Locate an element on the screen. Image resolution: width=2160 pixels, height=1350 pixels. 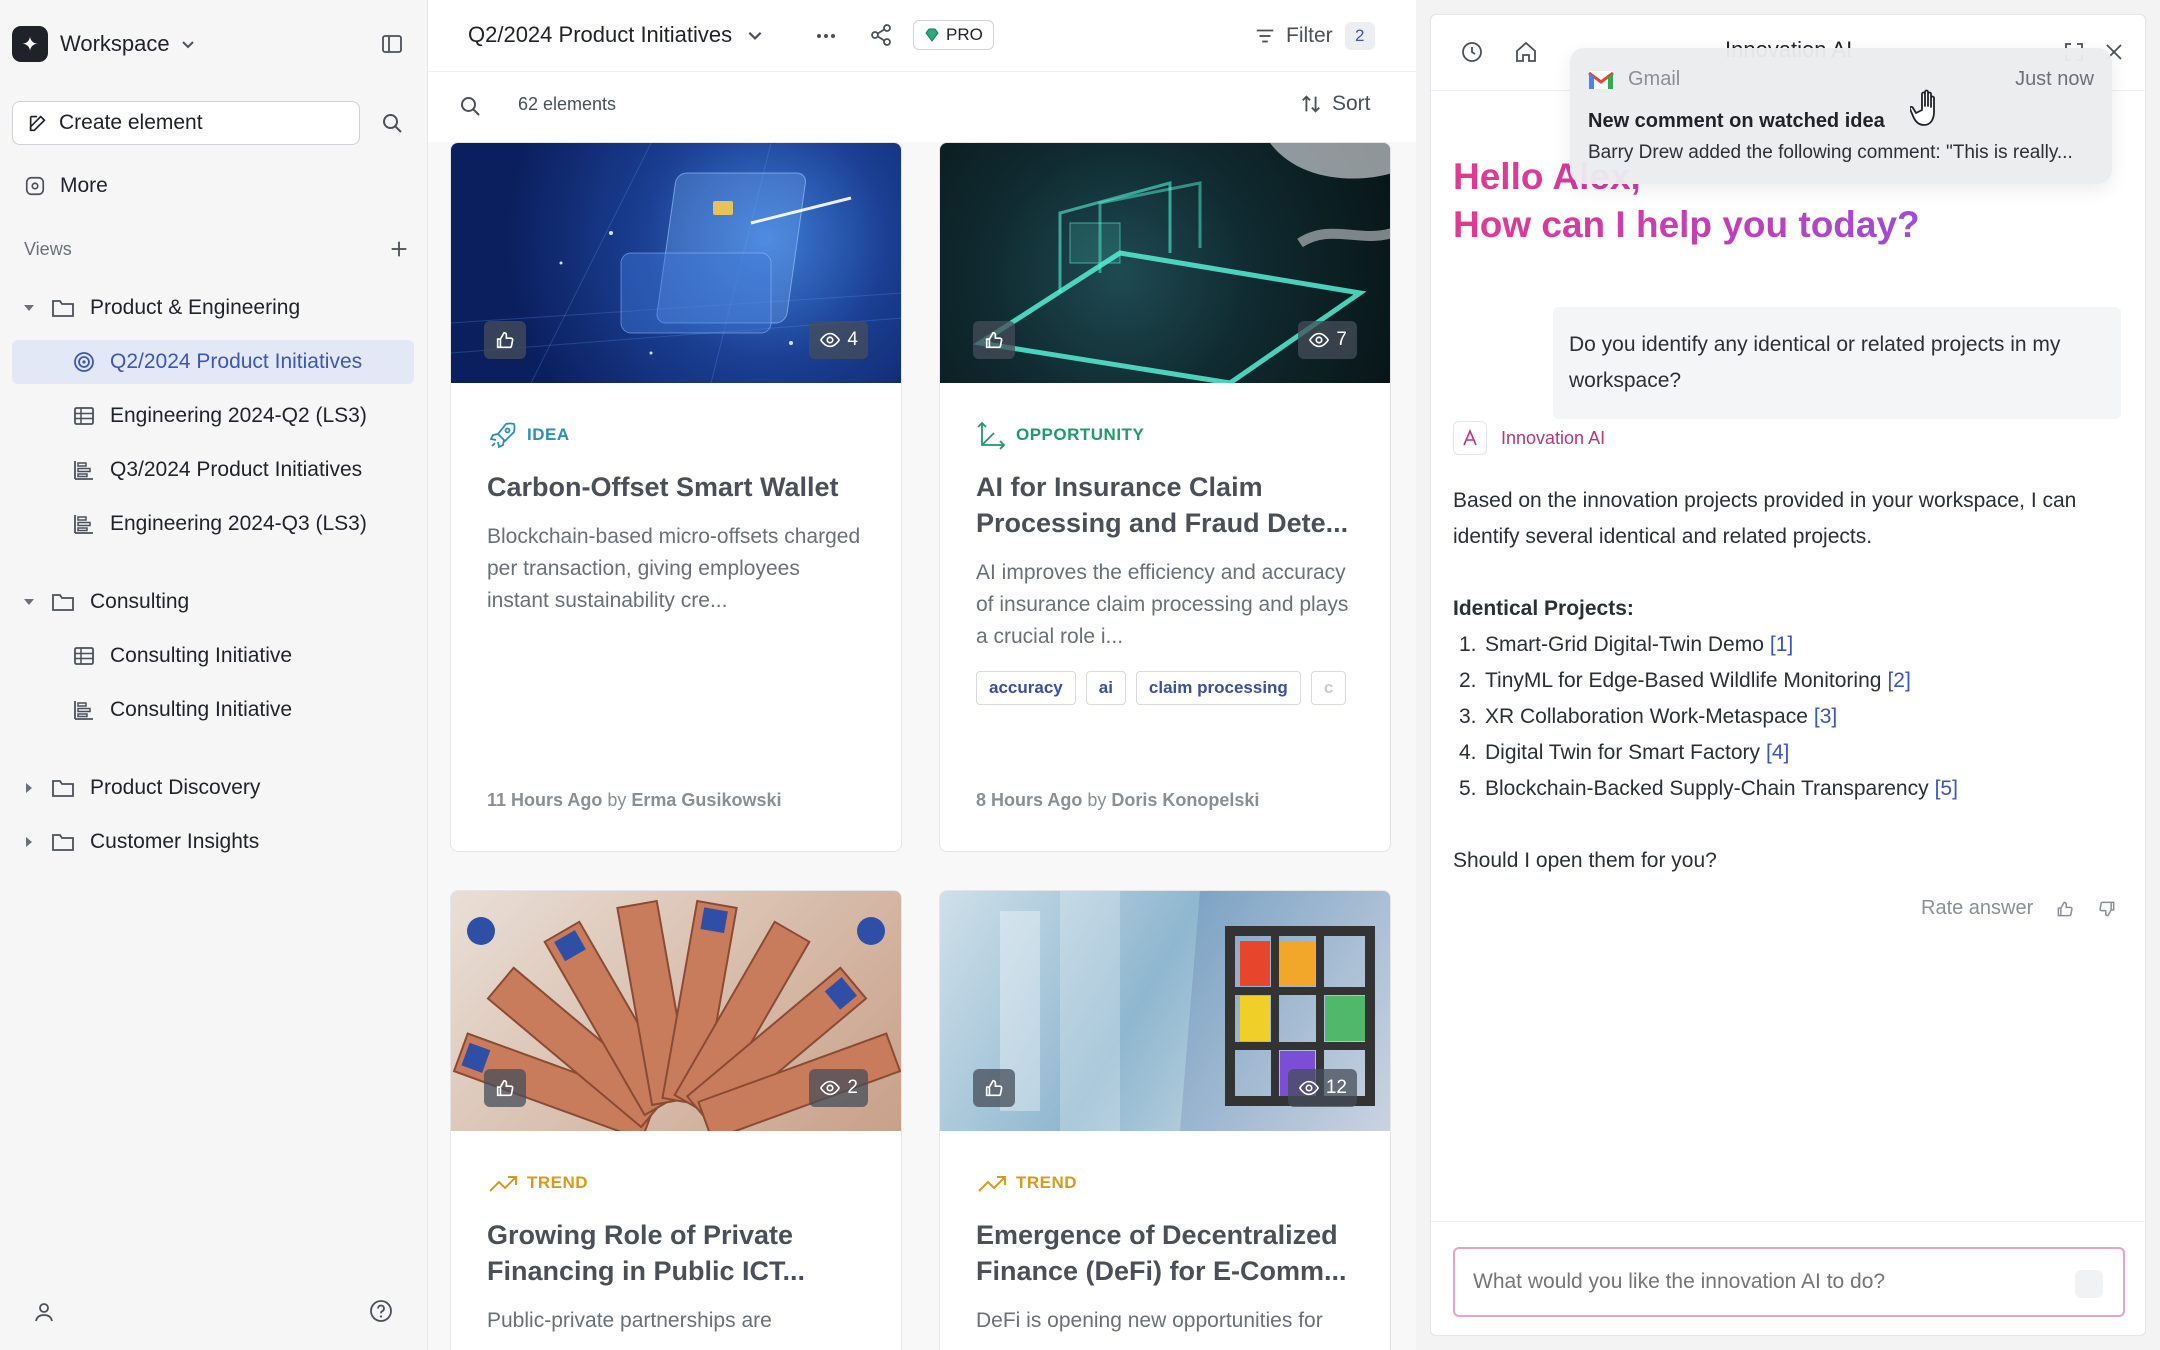
sort-icon is located at coordinates (1311, 104).